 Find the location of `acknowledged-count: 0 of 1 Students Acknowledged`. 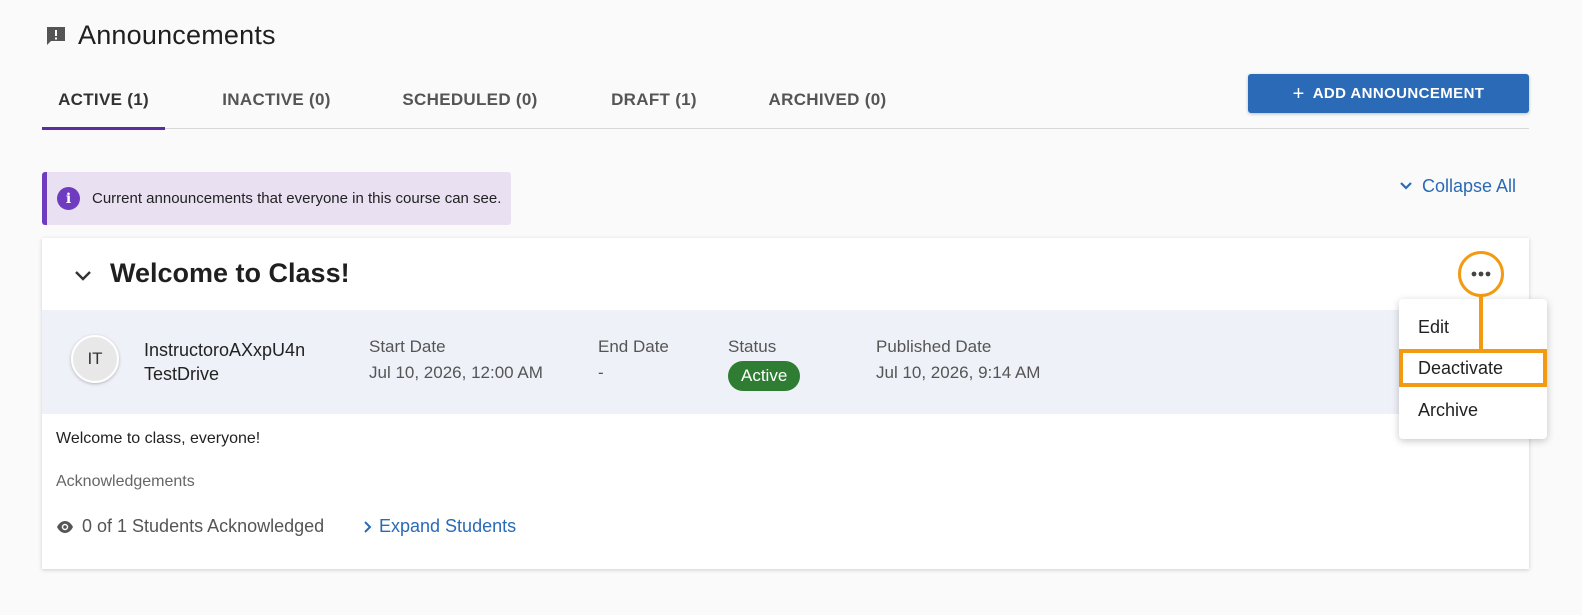

acknowledged-count: 0 of 1 Students Acknowledged is located at coordinates (190, 526).